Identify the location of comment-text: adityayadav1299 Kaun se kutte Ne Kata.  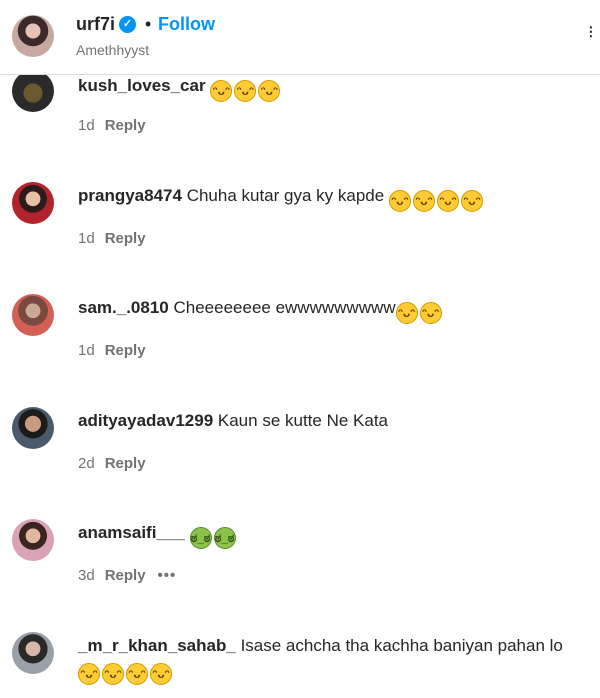
(233, 421).